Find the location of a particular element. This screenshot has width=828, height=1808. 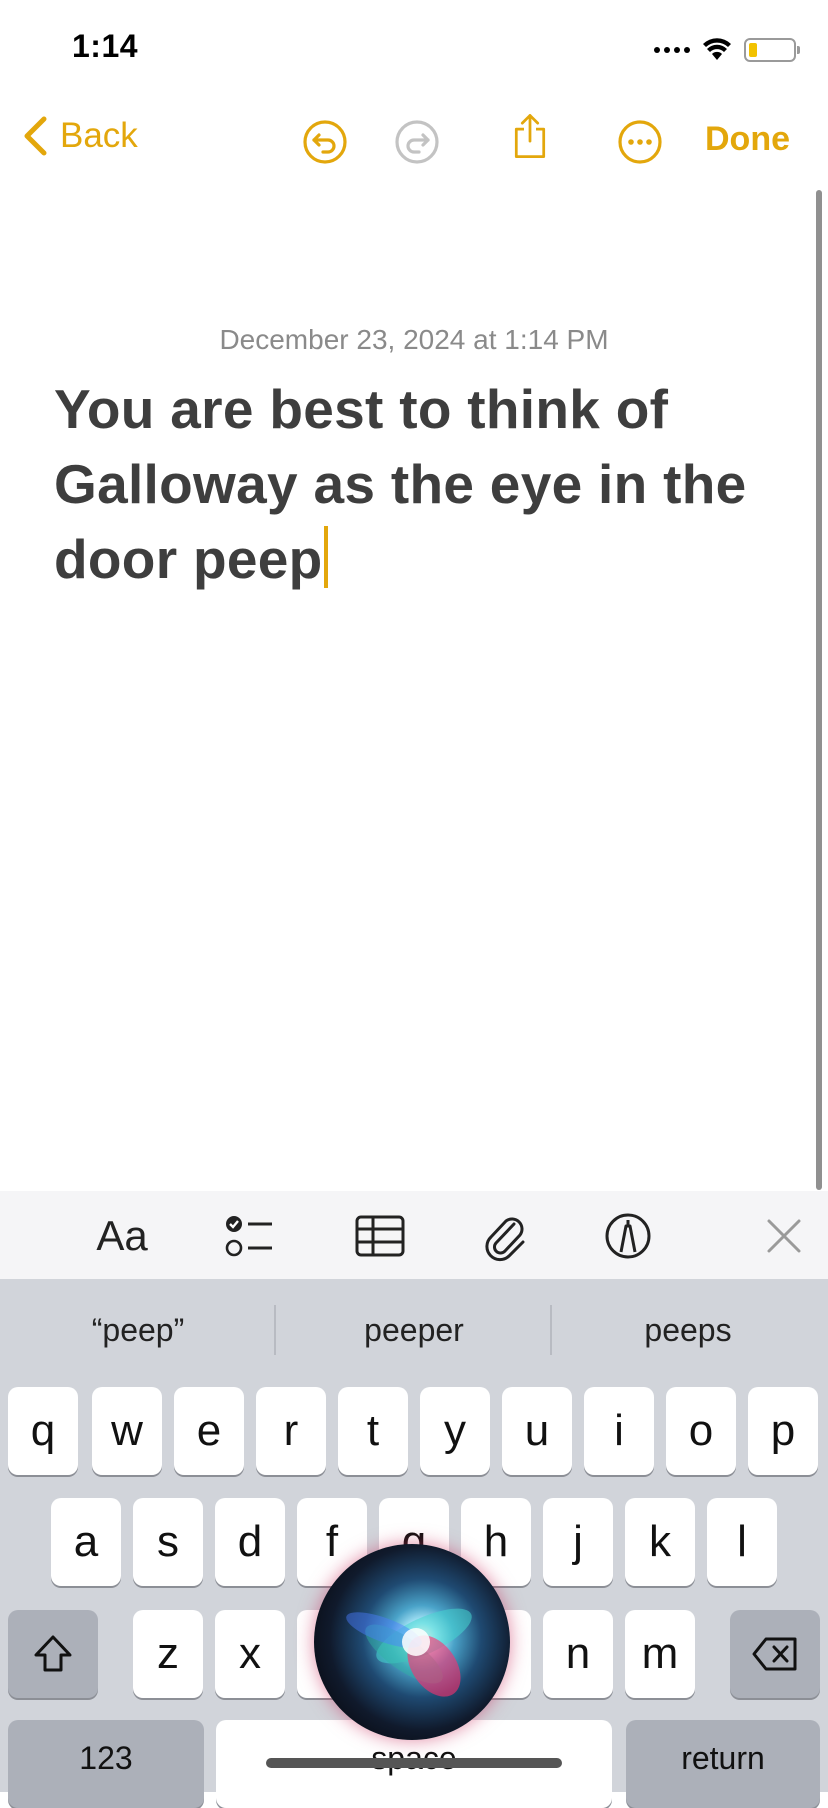

key-l: l is located at coordinates (742, 1542).